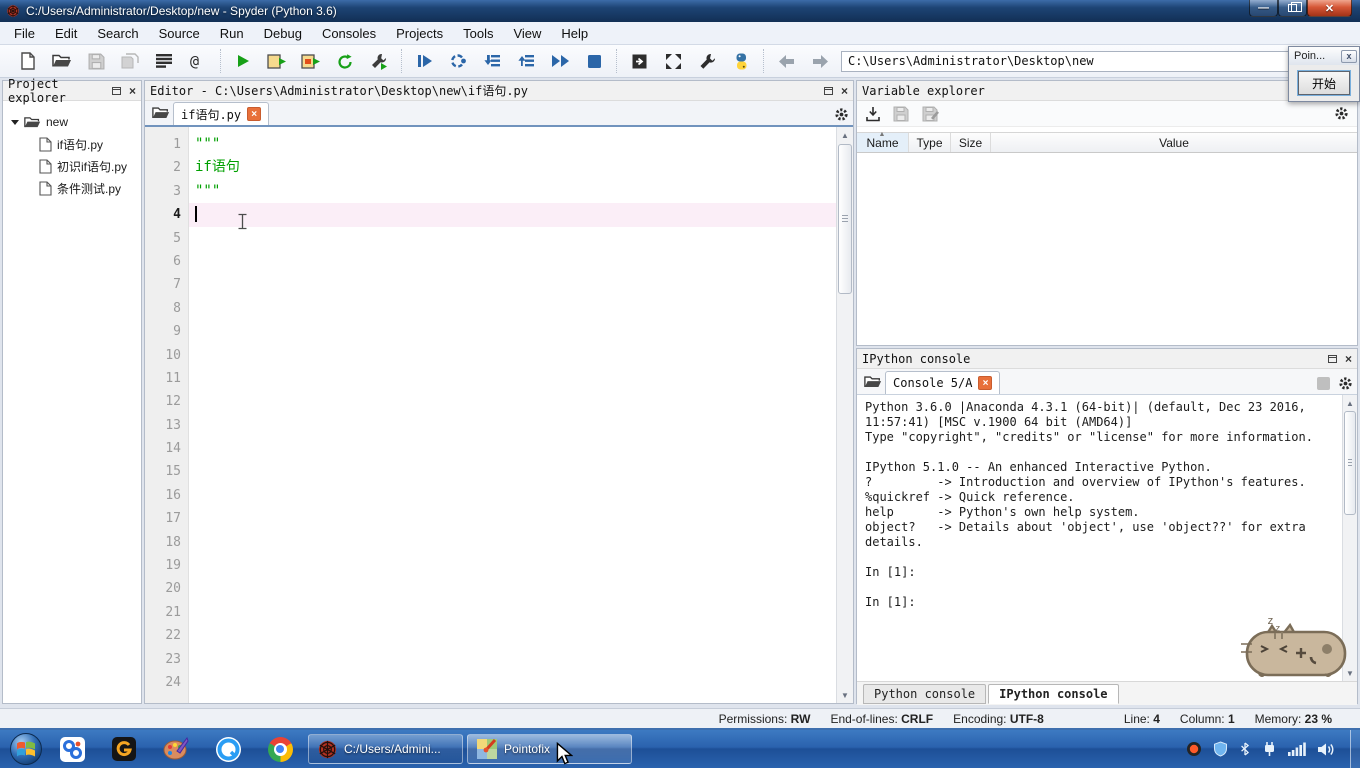 This screenshot has height=768, width=1360. What do you see at coordinates (673, 61) in the screenshot?
I see `fullscreen-icon` at bounding box center [673, 61].